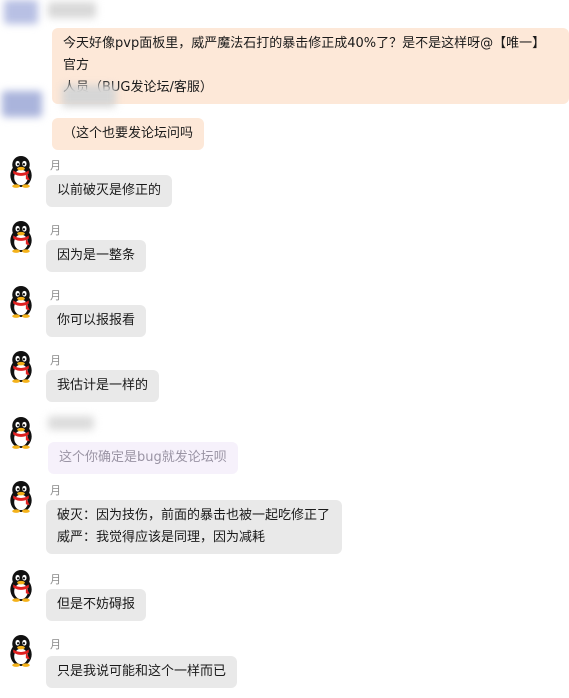 This screenshot has height=698, width=569. What do you see at coordinates (284, 250) in the screenshot?
I see `chat-message: 月 因为是一整条` at bounding box center [284, 250].